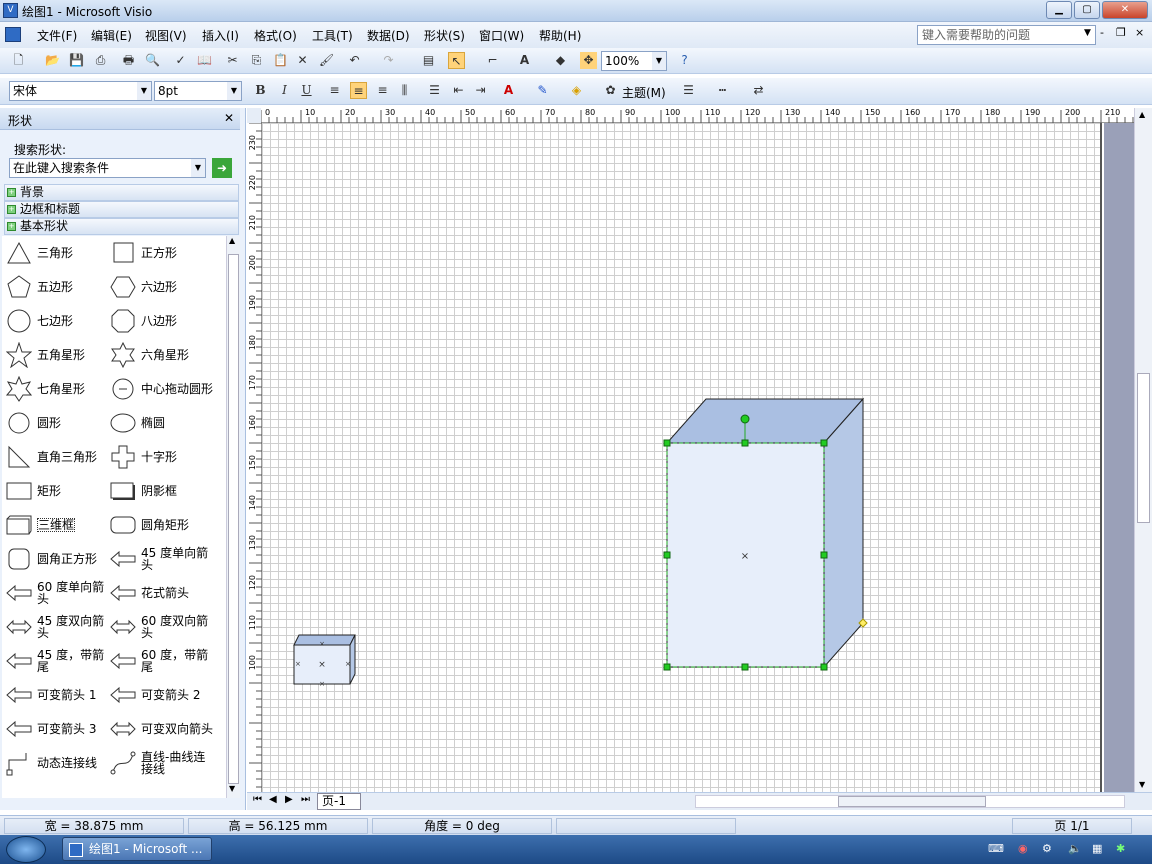 Image resolution: width=1152 pixels, height=864 pixels. Describe the element at coordinates (143, 321) in the screenshot. I see `shape-octagon: 八边形` at that location.